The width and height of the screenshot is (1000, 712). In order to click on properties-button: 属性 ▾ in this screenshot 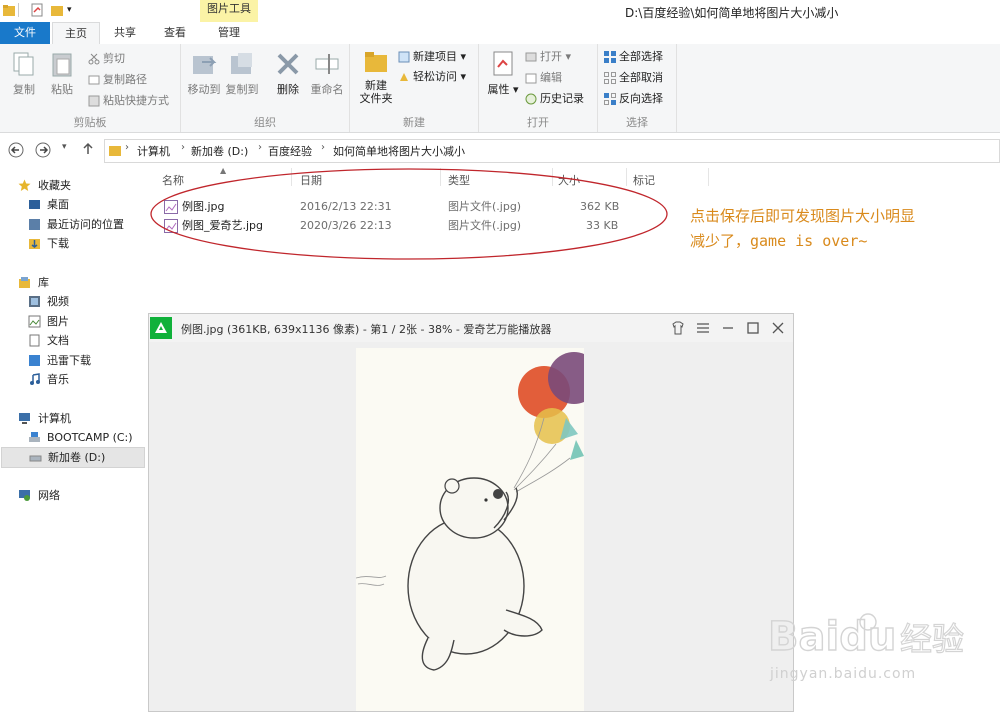, I will do `click(503, 73)`.